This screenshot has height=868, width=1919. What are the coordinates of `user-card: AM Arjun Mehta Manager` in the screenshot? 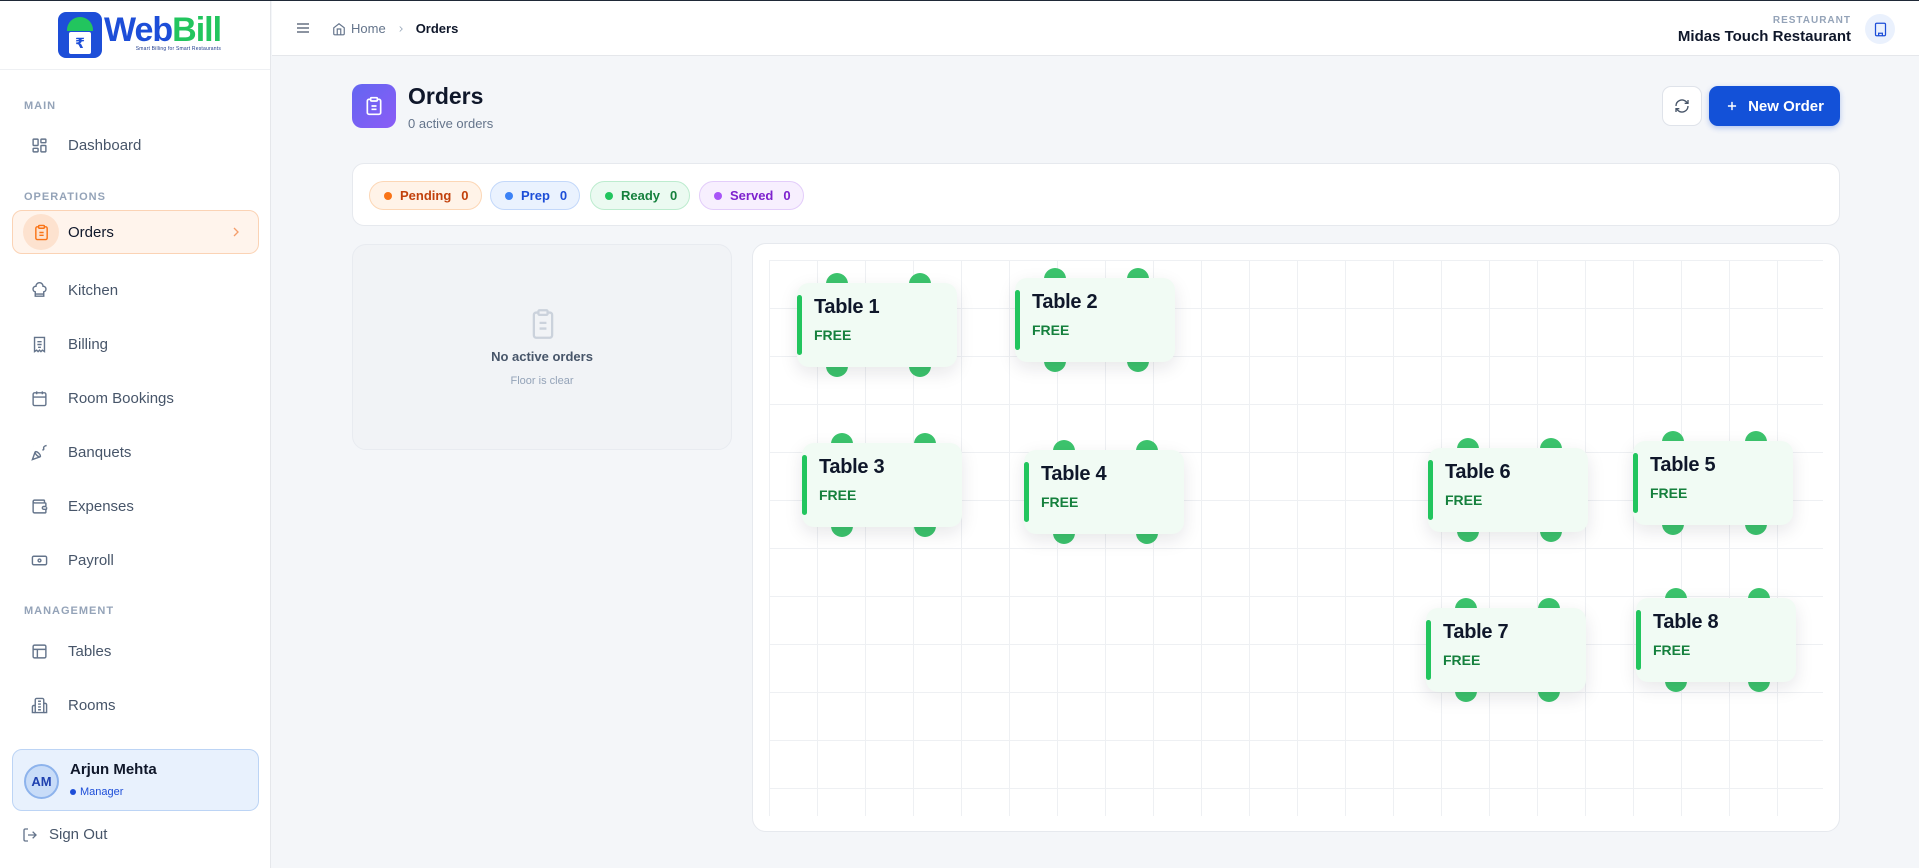 It's located at (135, 780).